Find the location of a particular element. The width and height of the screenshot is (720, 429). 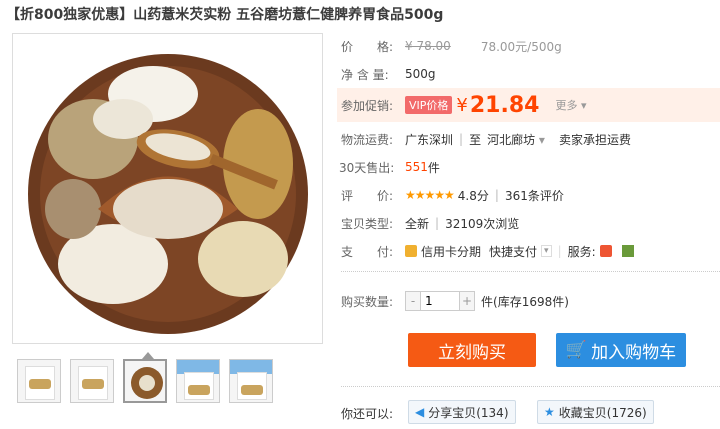

increase-button: + is located at coordinates (467, 301).